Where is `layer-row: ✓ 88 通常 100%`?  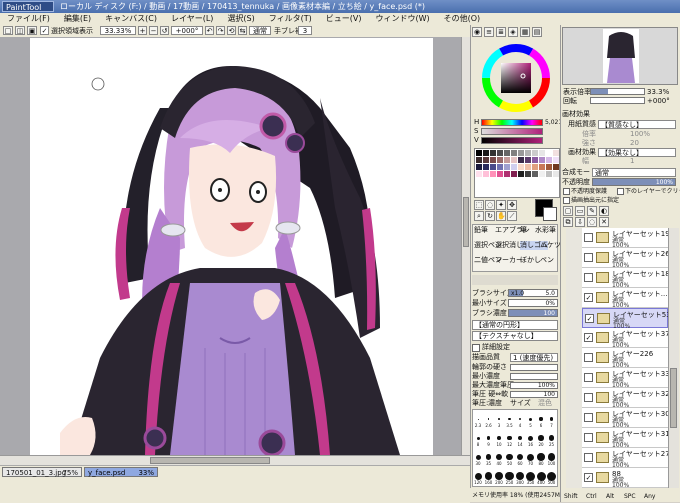 layer-row: ✓ 88 通常 100% is located at coordinates (625, 478).